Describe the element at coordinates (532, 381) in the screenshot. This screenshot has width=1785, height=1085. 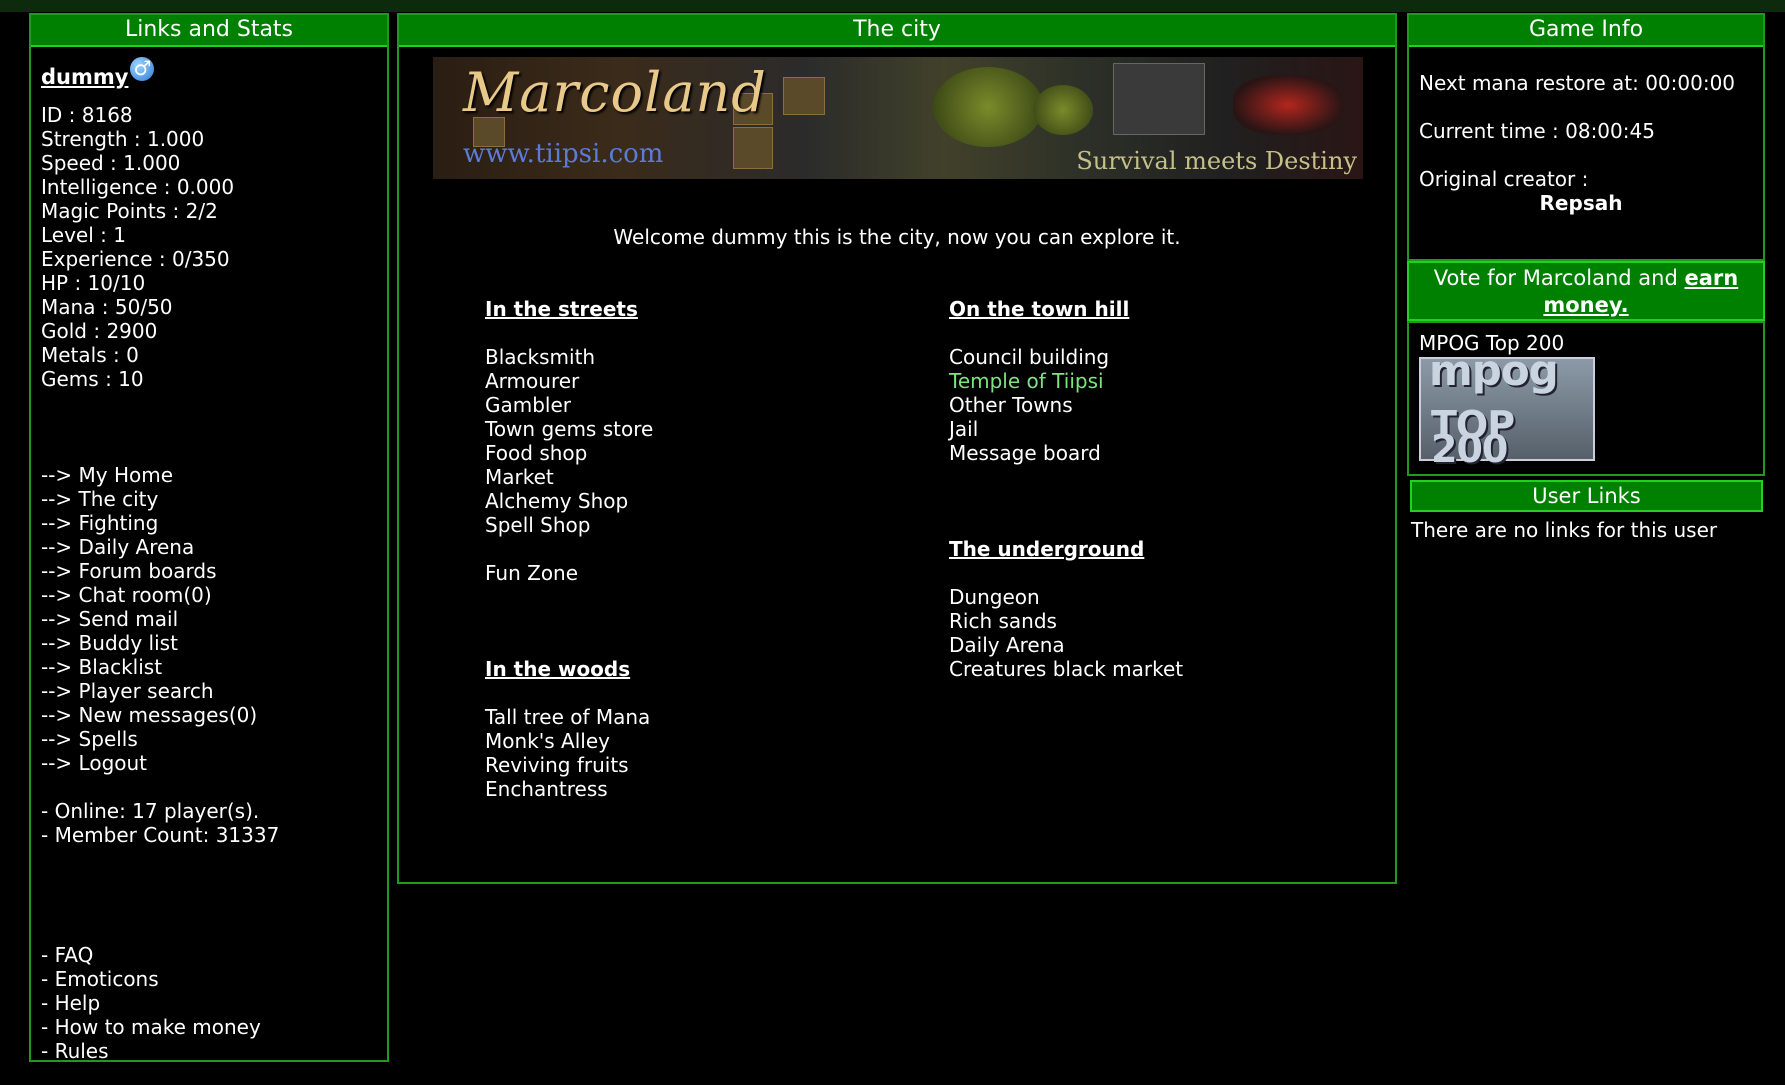
I see `armourer-link: Armourer` at that location.